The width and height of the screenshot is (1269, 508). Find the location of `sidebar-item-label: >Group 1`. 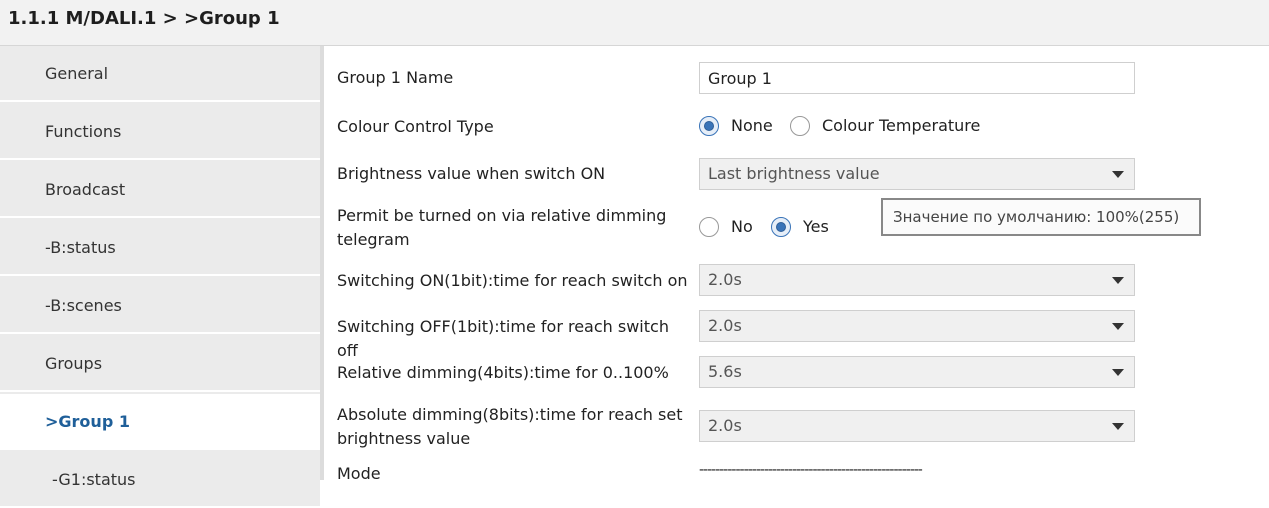

sidebar-item-label: >Group 1 is located at coordinates (87, 421).